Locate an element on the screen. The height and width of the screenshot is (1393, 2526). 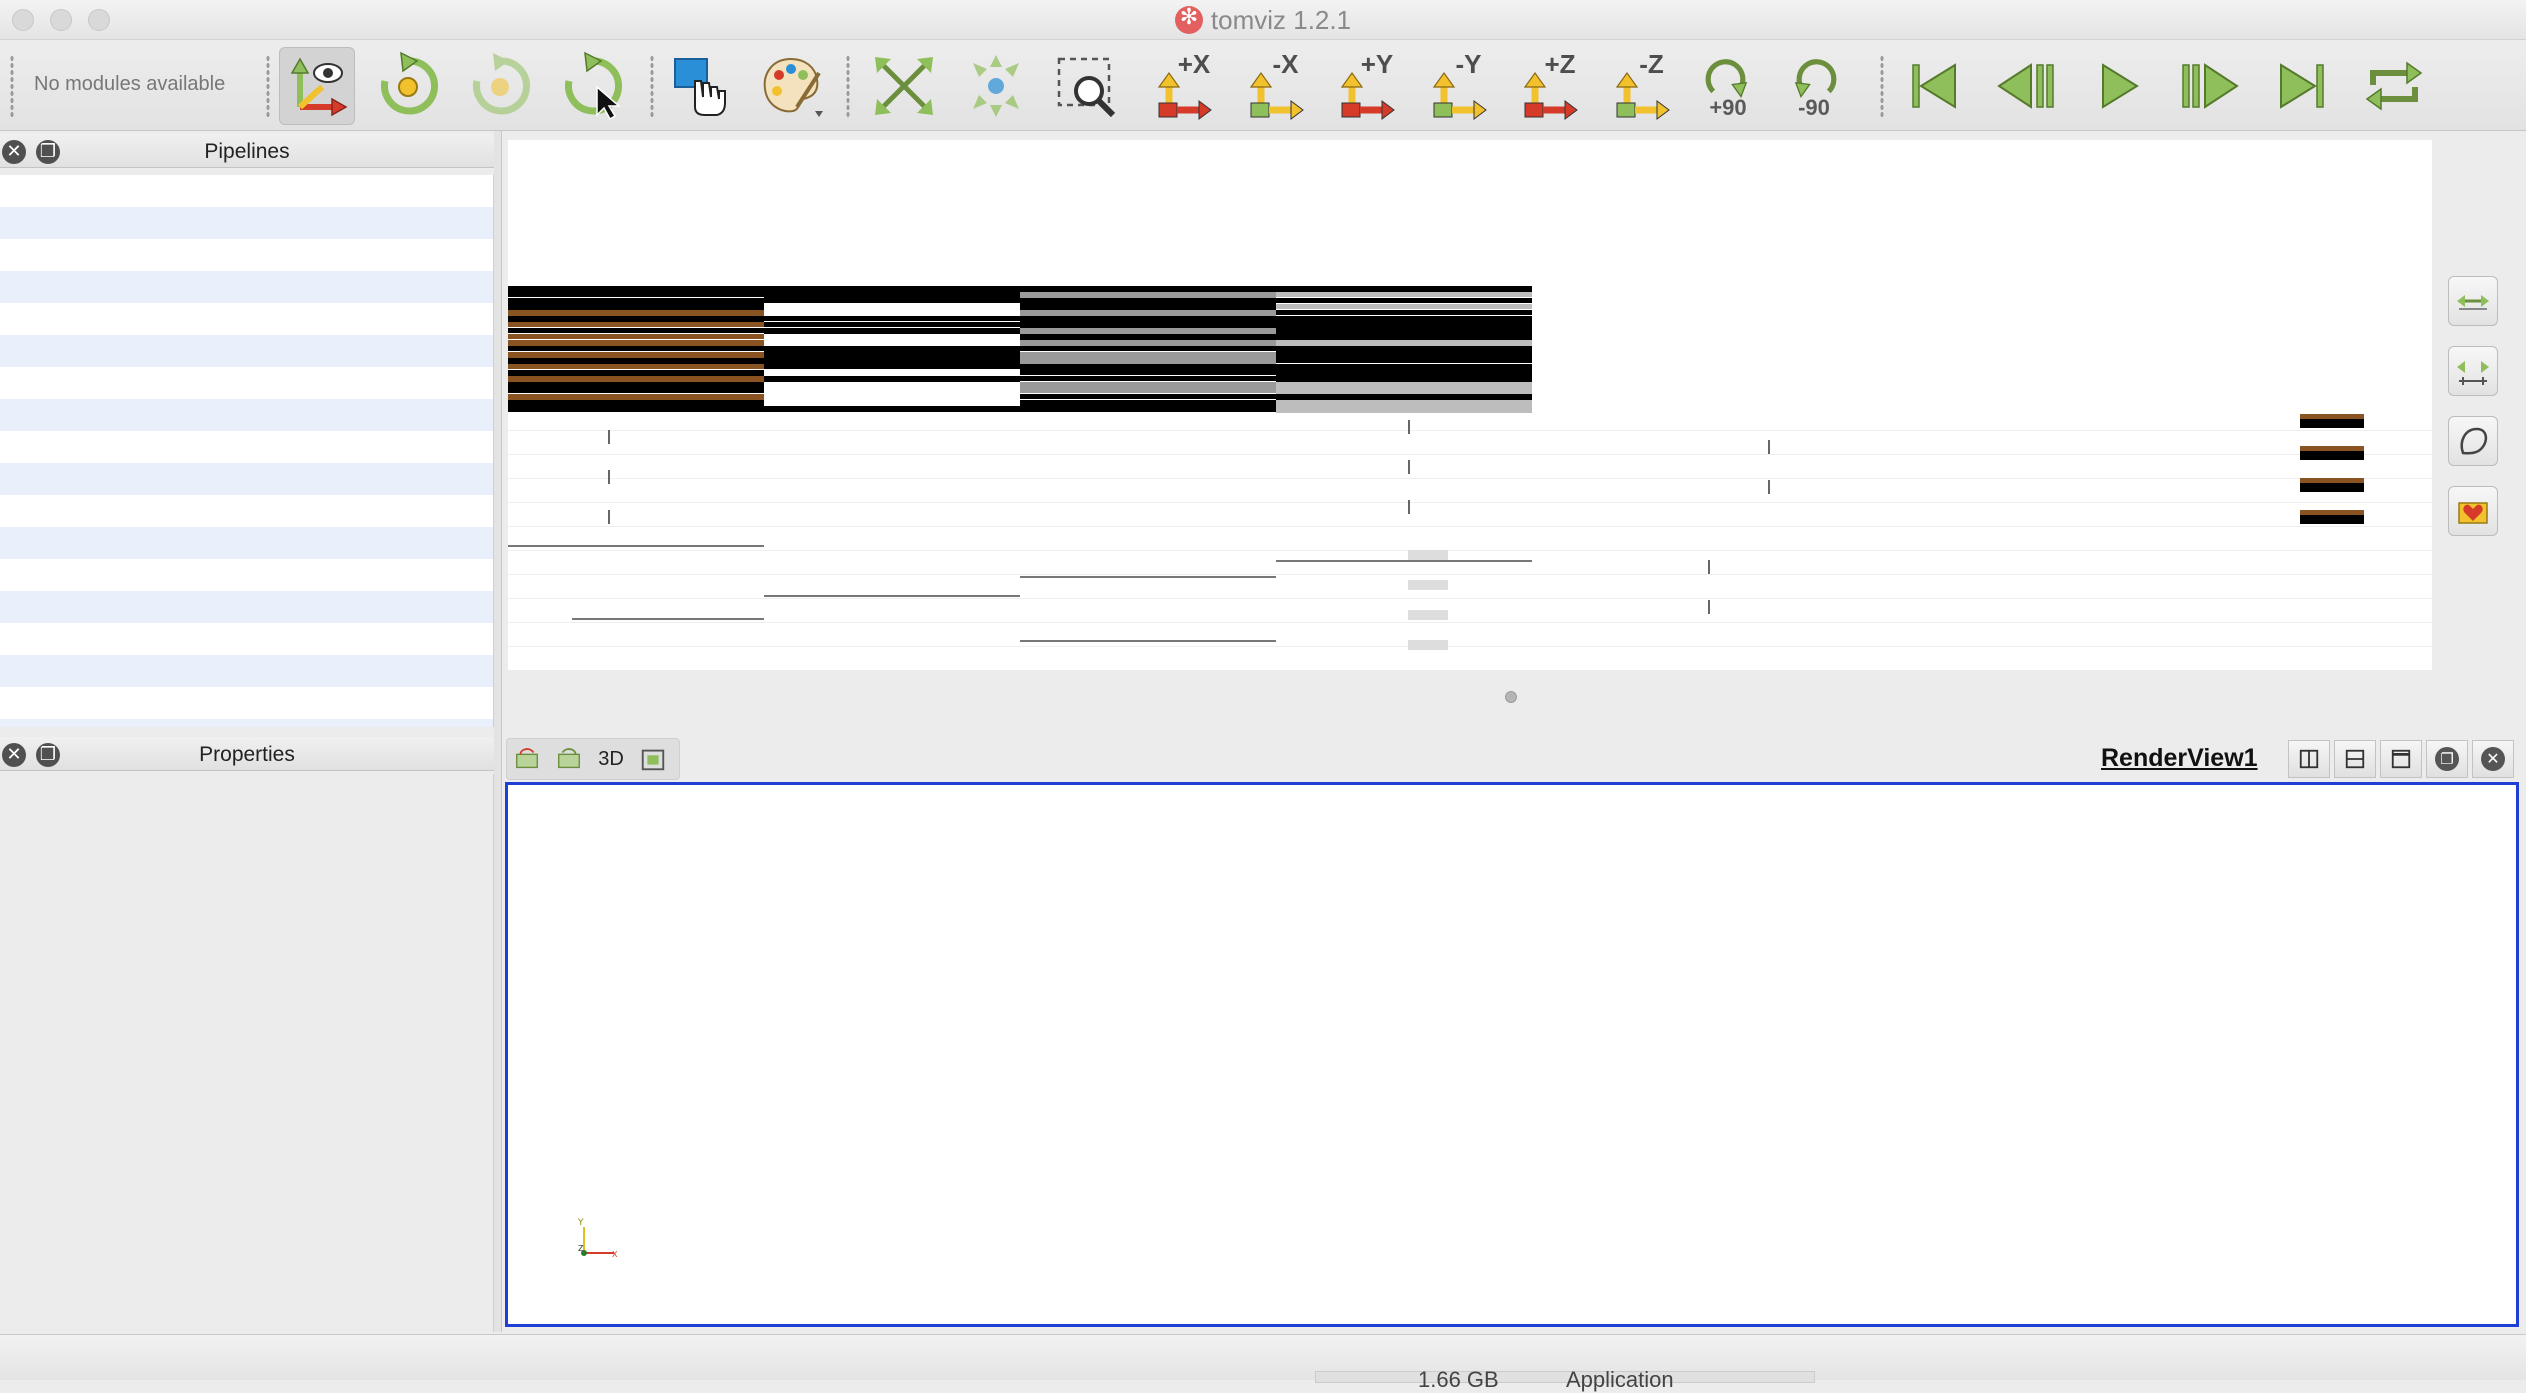
view-minus-x-button: -X is located at coordinates (1272, 86).